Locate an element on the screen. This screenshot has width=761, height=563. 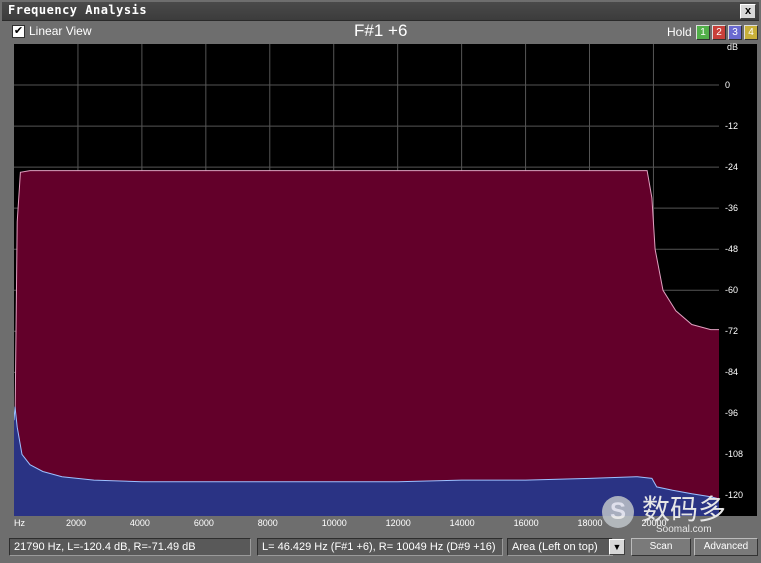
x-tick-label: 10000 is located at coordinates (334, 523).